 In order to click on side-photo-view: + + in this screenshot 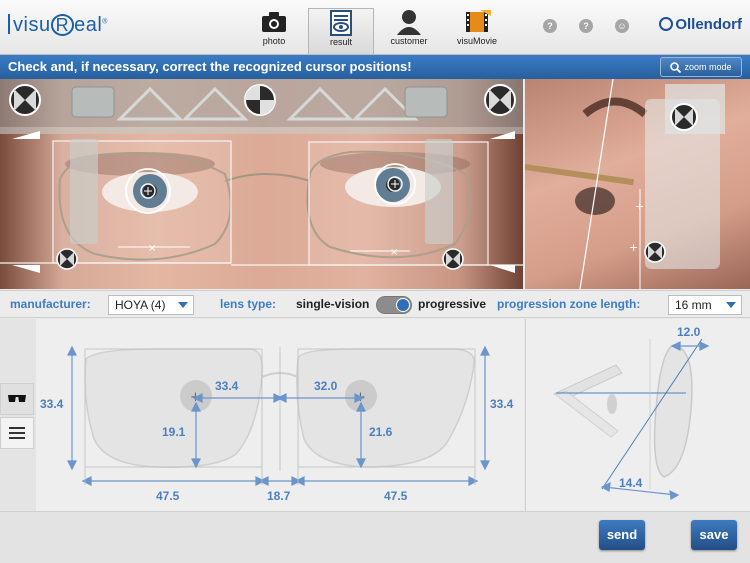, I will do `click(637, 184)`.